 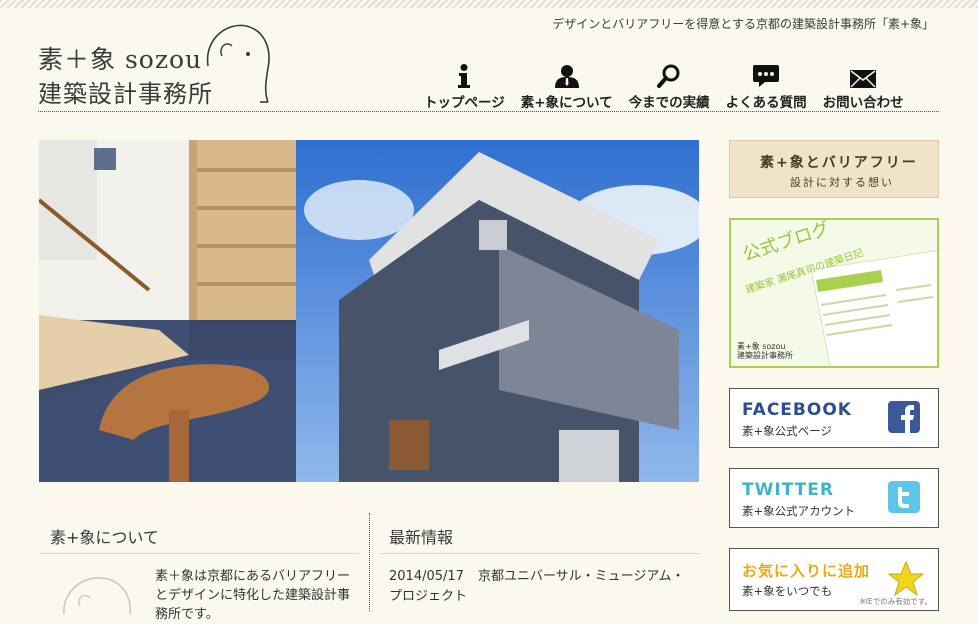 What do you see at coordinates (787, 431) in the screenshot?
I see `facebook-subtitle: 素+象公式ページ` at bounding box center [787, 431].